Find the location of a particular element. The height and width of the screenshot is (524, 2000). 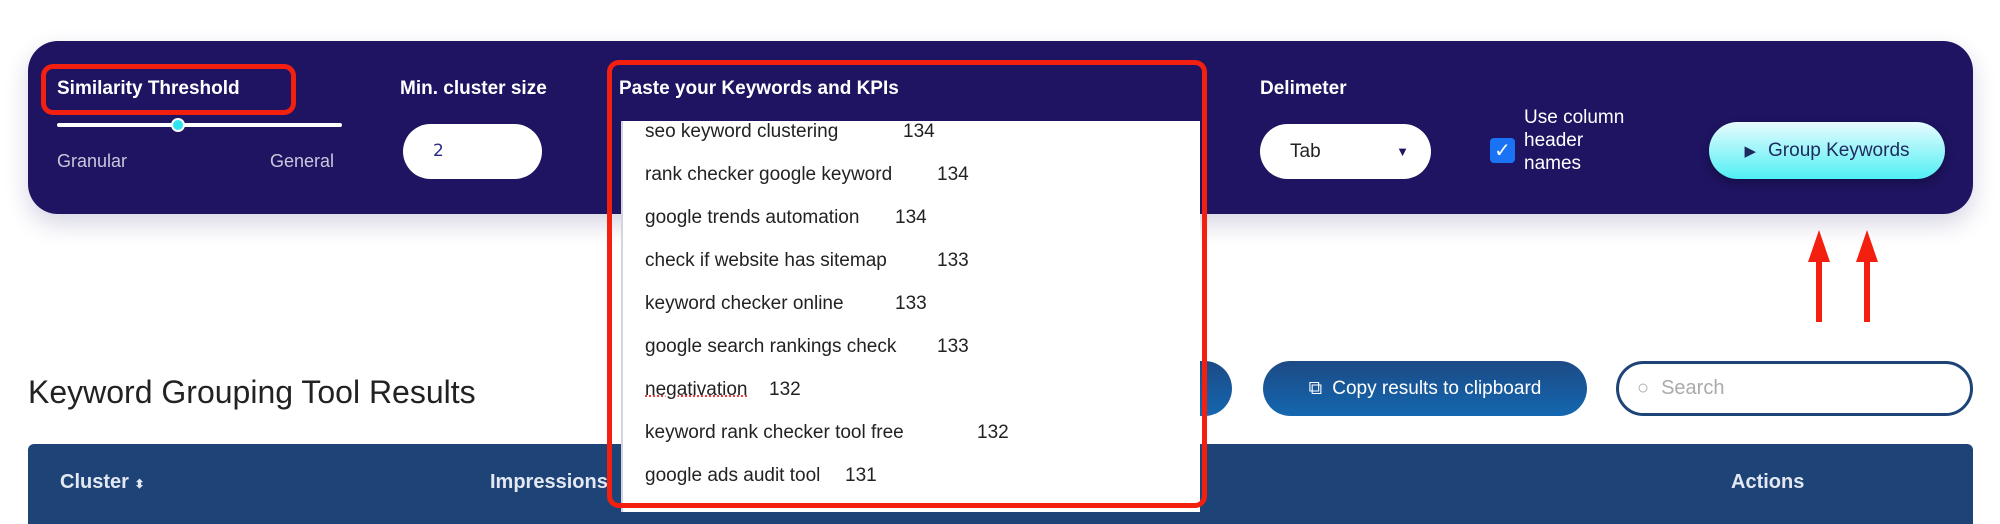

chevron-down-icon: ▼ is located at coordinates (1402, 151).